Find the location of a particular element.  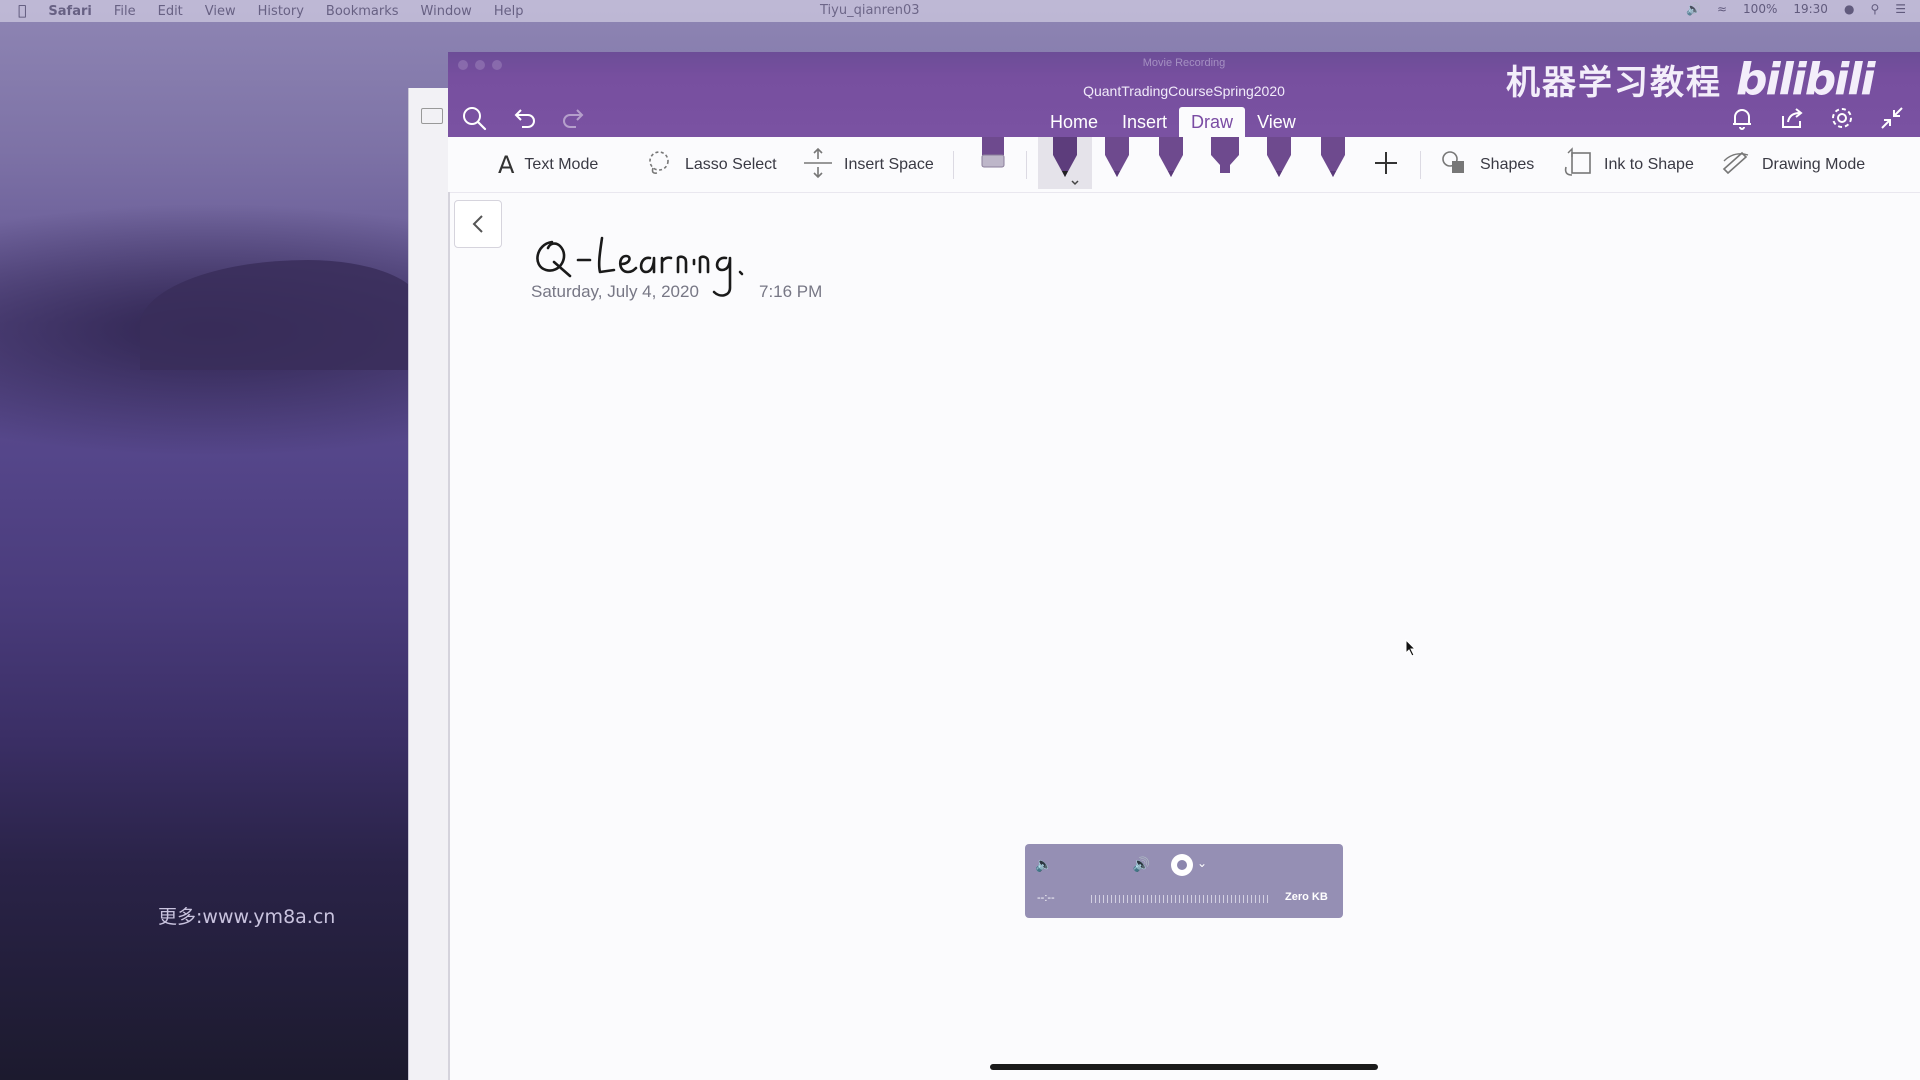

bili-chinese-title: 机器学习教程 is located at coordinates (1614, 83).